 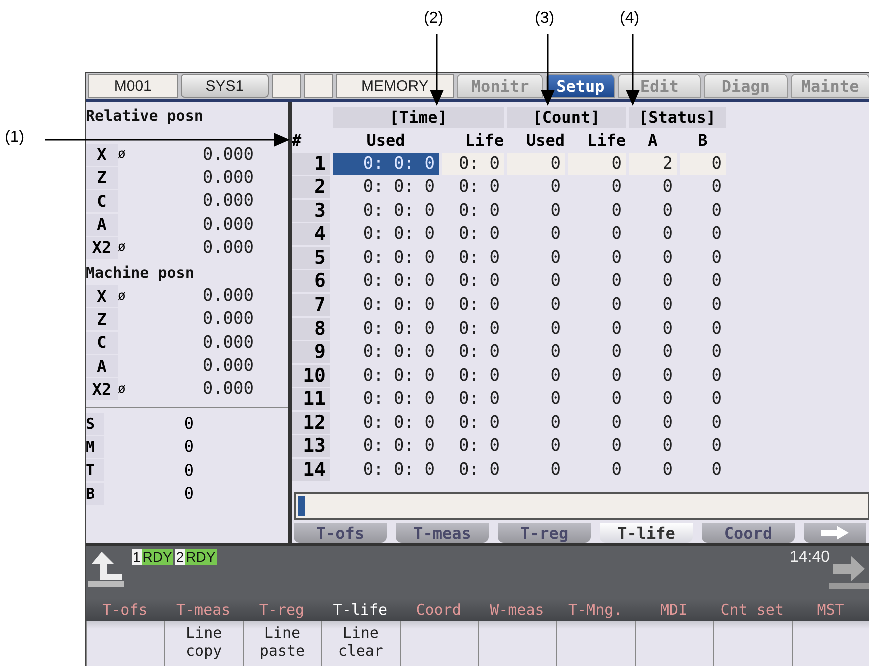 What do you see at coordinates (340, 533) in the screenshot?
I see `sub-tab: T-ofs` at bounding box center [340, 533].